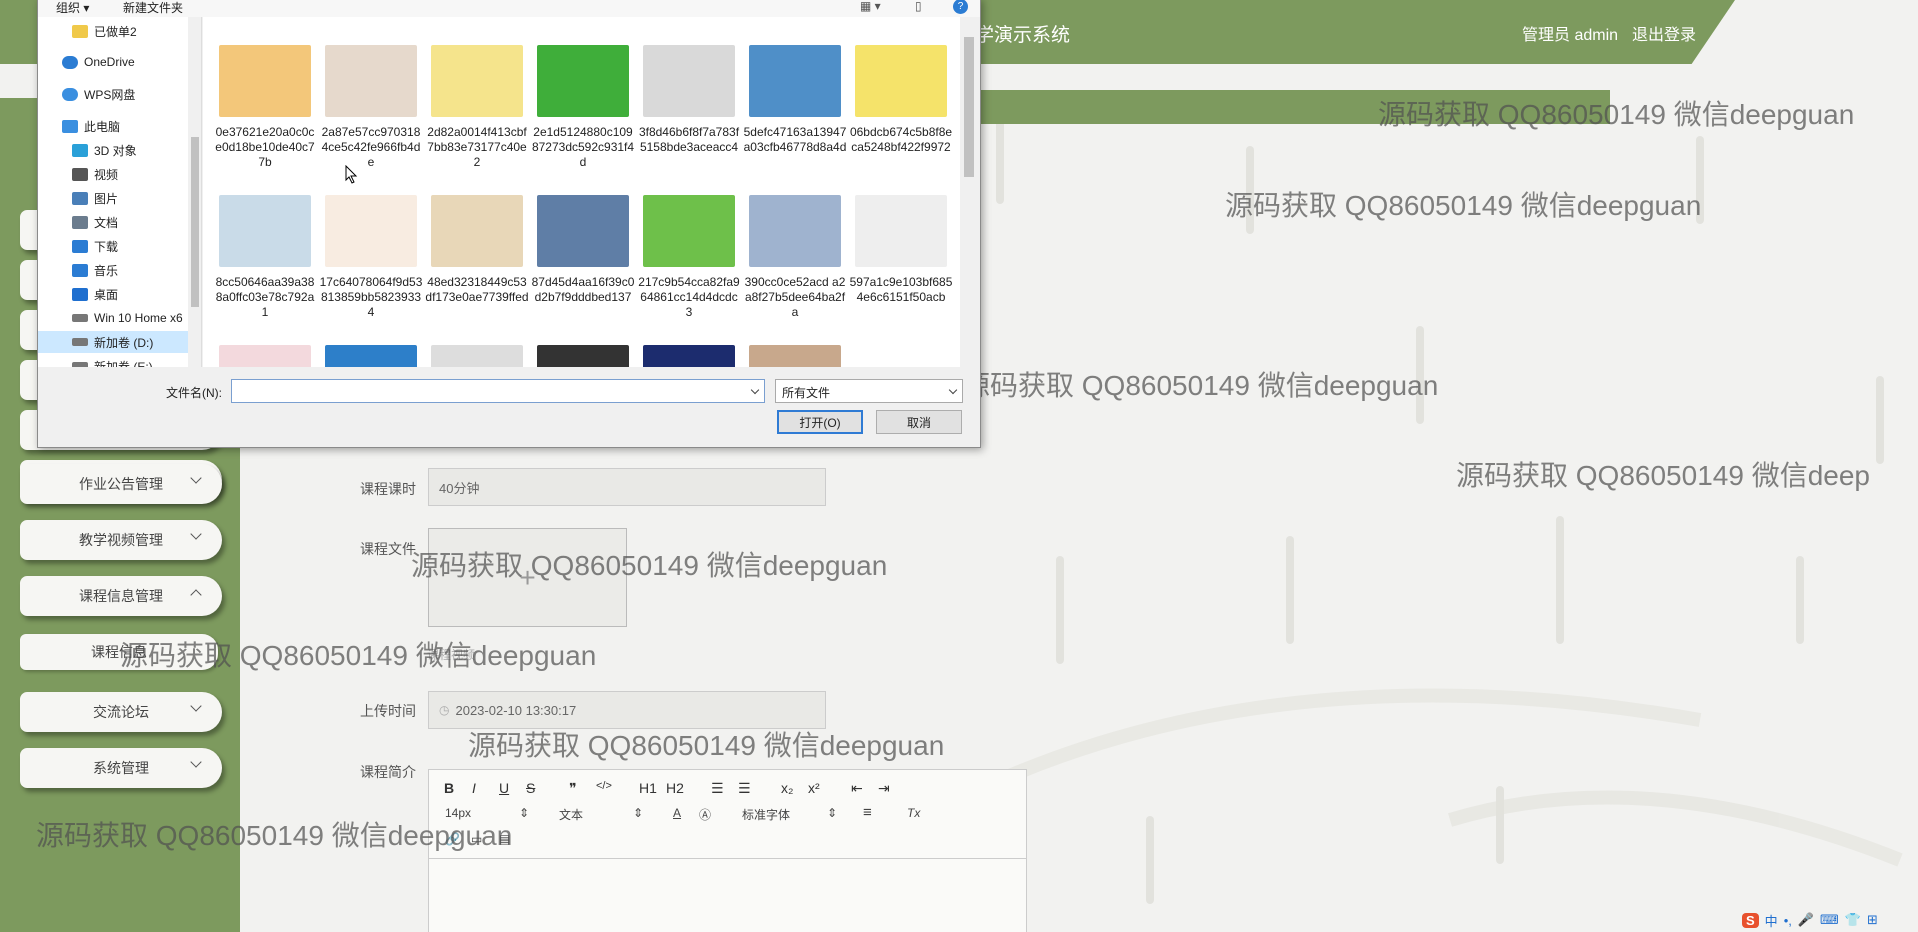  What do you see at coordinates (476, 839) in the screenshot?
I see `image-icon: ▭` at bounding box center [476, 839].